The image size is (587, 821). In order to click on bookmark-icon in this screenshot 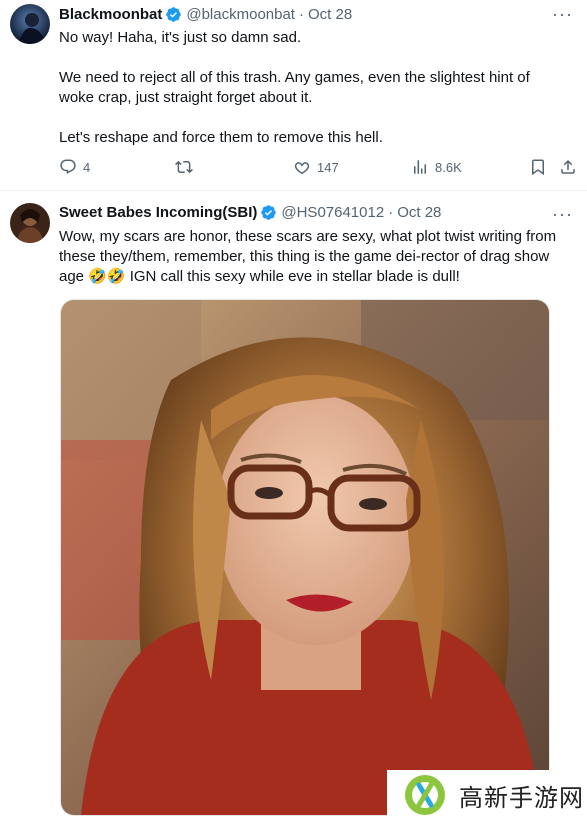, I will do `click(538, 167)`.